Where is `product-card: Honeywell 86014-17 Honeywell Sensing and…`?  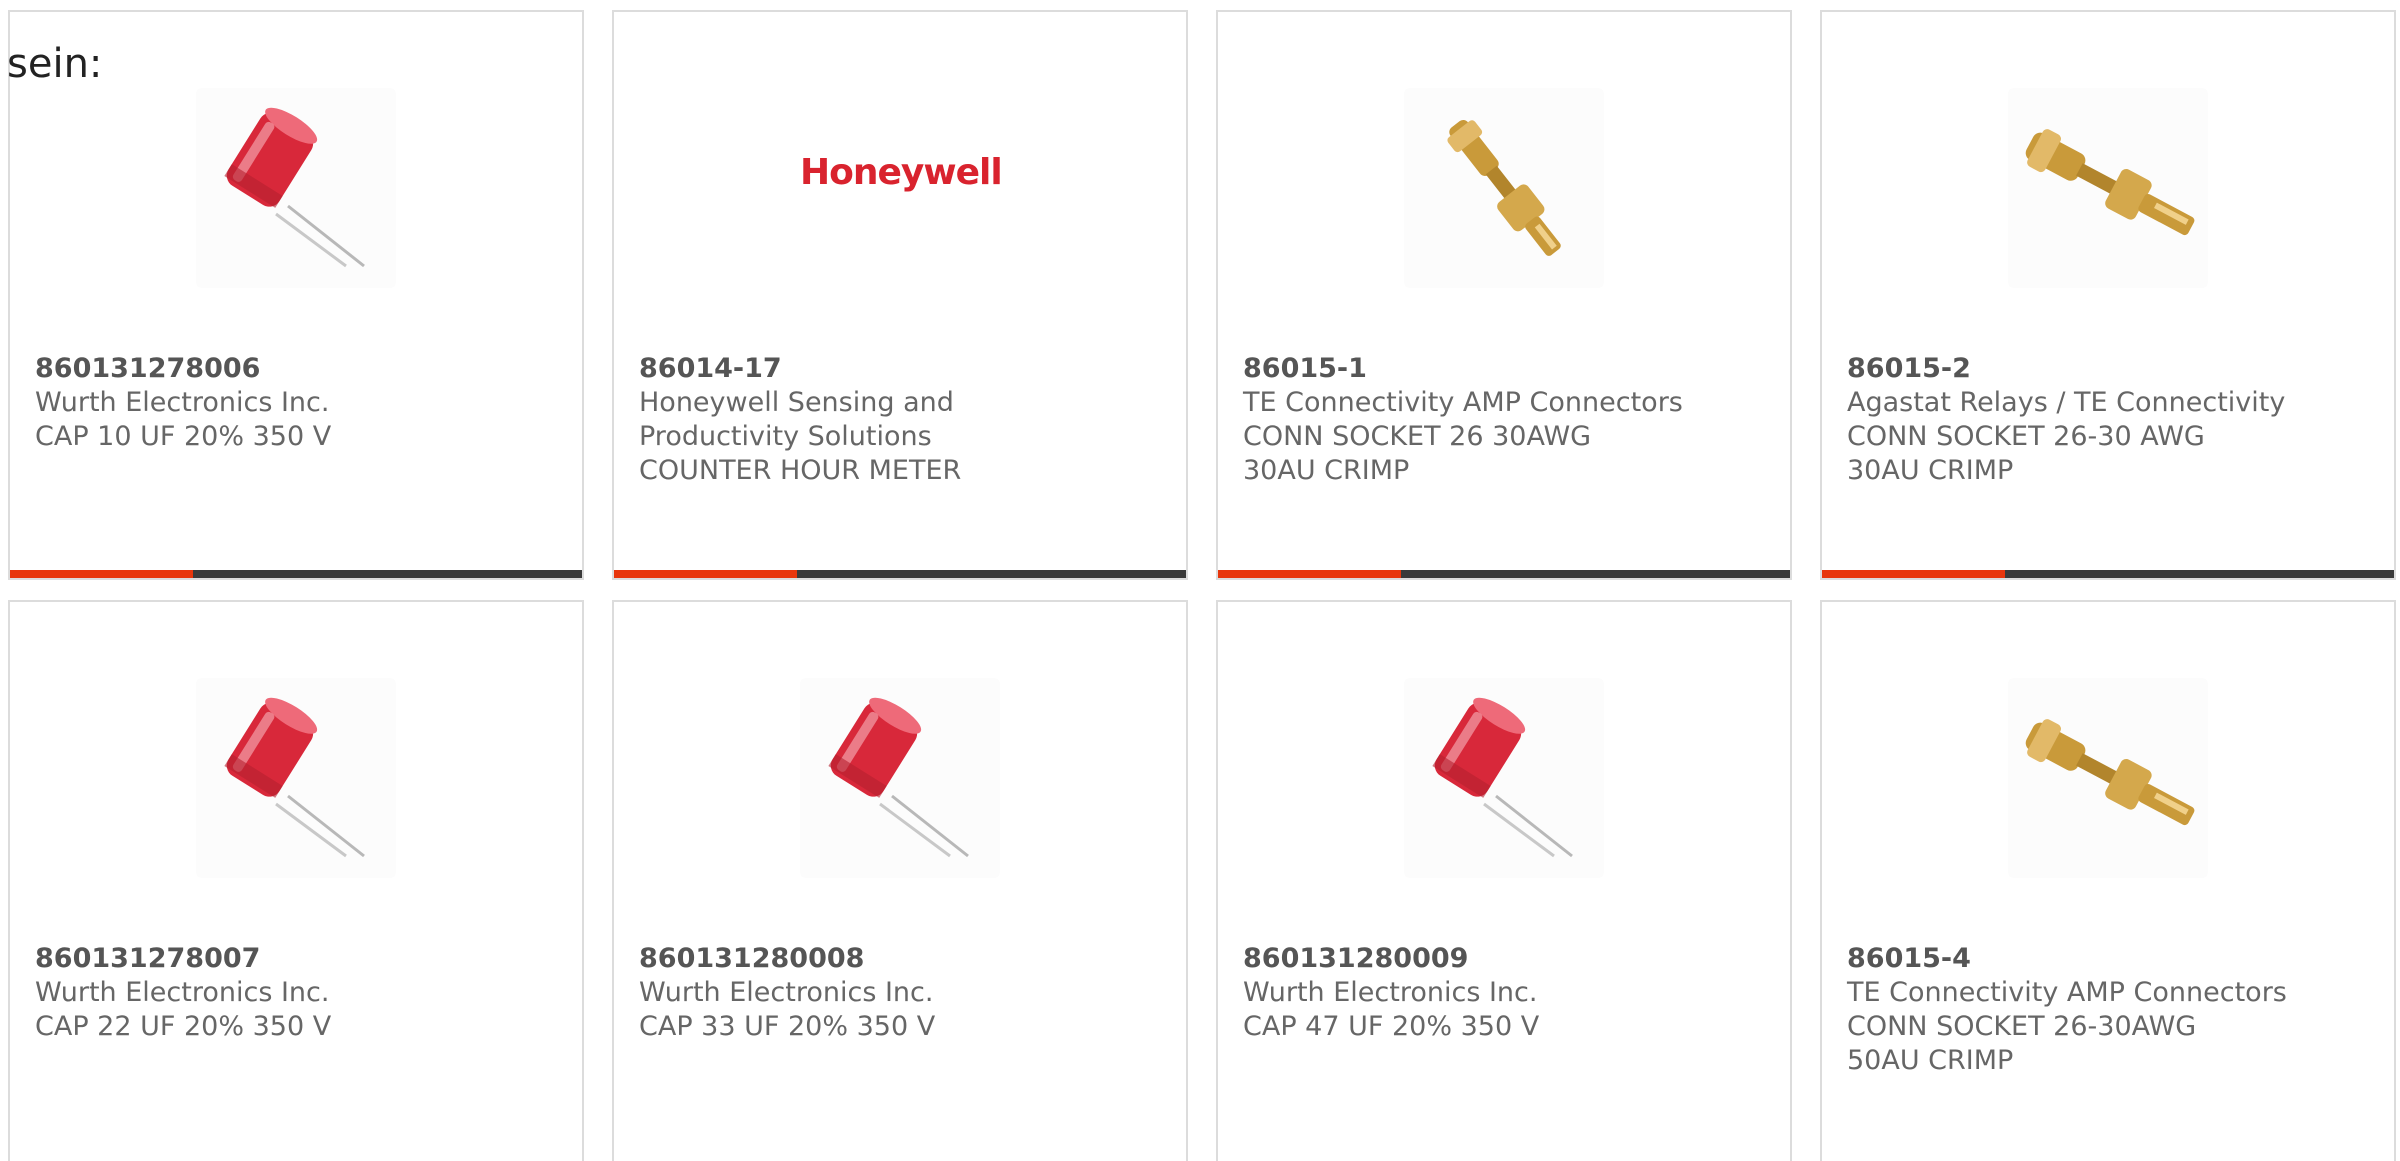 product-card: Honeywell 86014-17 Honeywell Sensing and… is located at coordinates (900, 295).